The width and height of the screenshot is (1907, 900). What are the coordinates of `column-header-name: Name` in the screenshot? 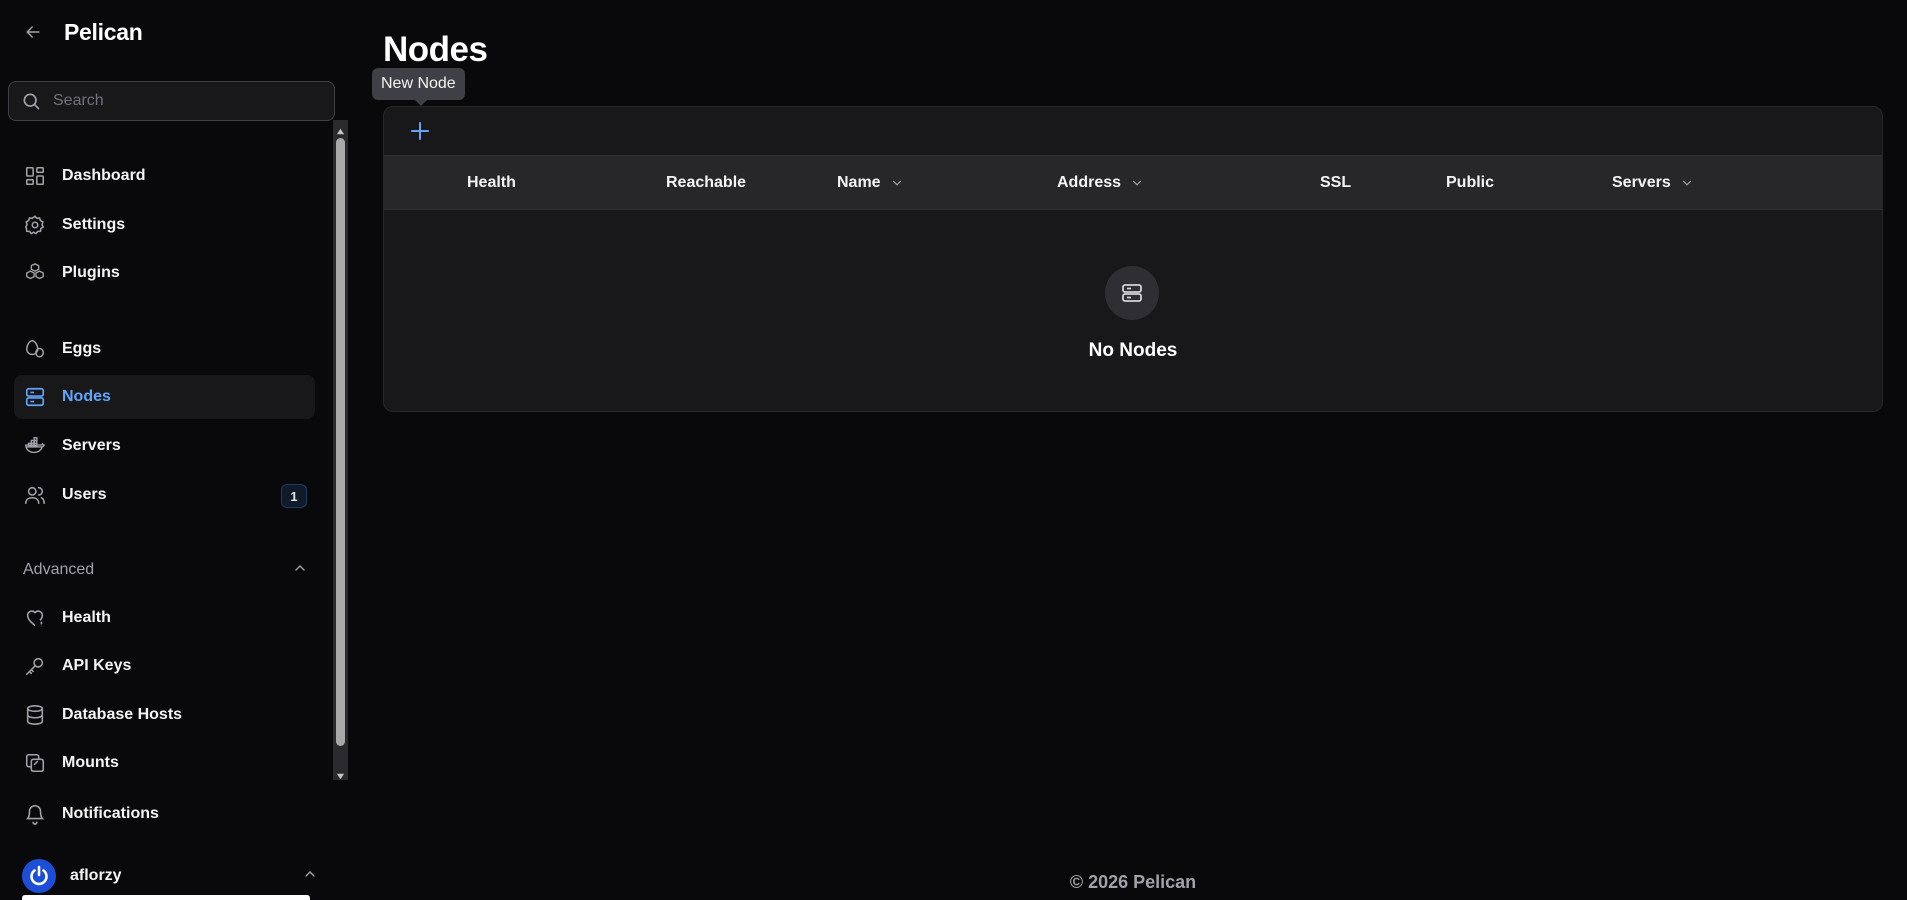 It's located at (870, 182).